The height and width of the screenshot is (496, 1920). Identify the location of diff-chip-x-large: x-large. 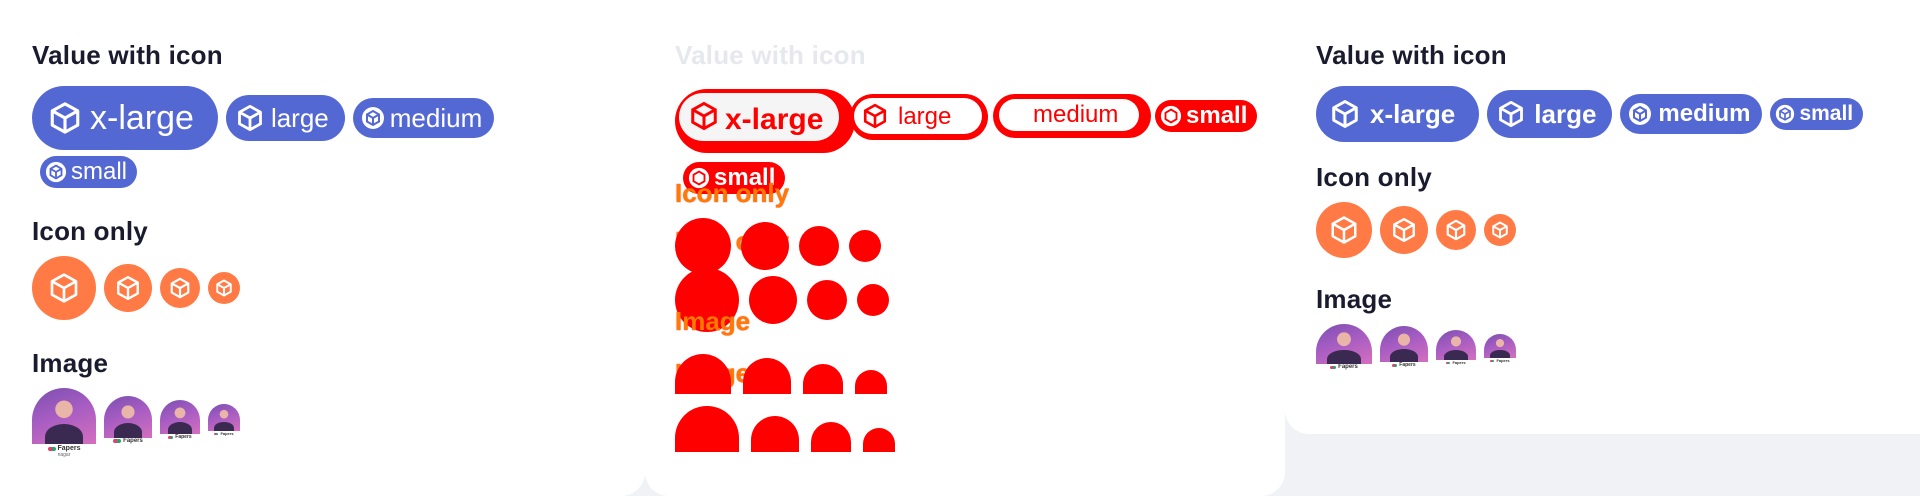
(765, 121).